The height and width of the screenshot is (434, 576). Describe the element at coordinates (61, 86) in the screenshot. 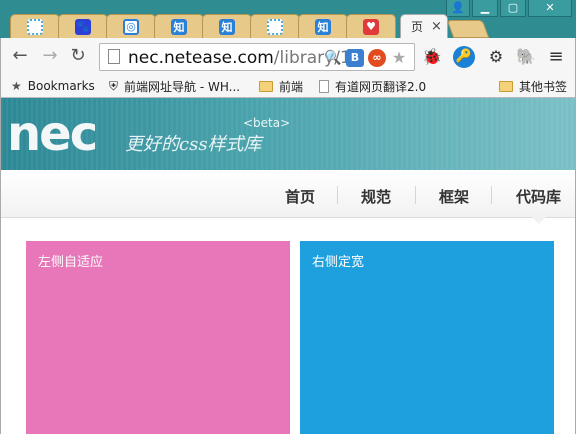

I see `bookmark-label: Bookmarks` at that location.